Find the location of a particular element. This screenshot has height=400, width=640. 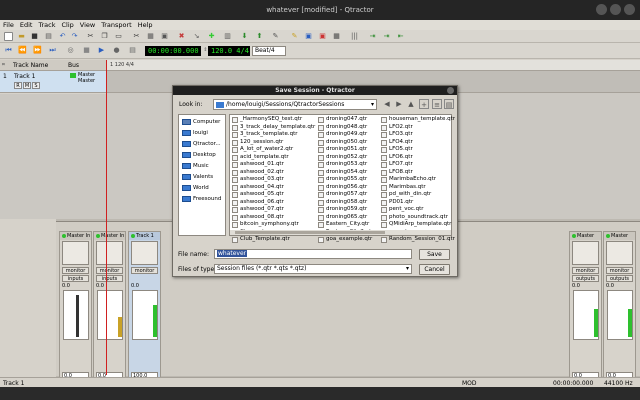

file-item: photo_soundtrack.qtr is located at coordinates (416, 218).